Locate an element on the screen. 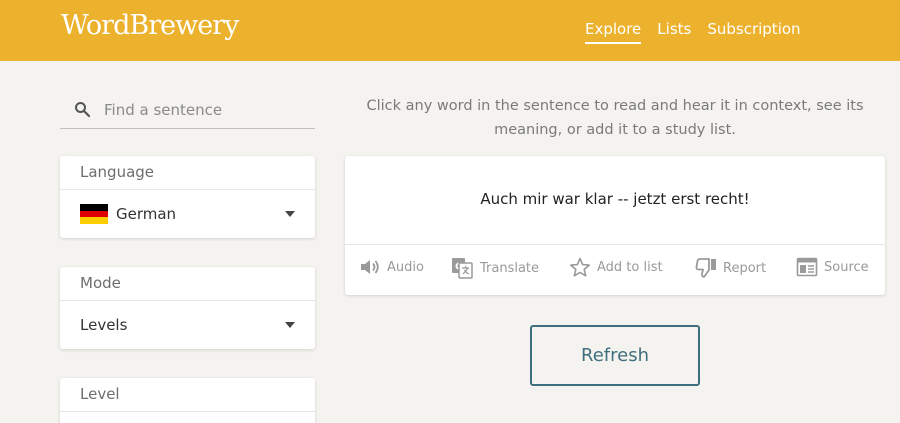 This screenshot has width=900, height=423. language-value: German is located at coordinates (146, 214).